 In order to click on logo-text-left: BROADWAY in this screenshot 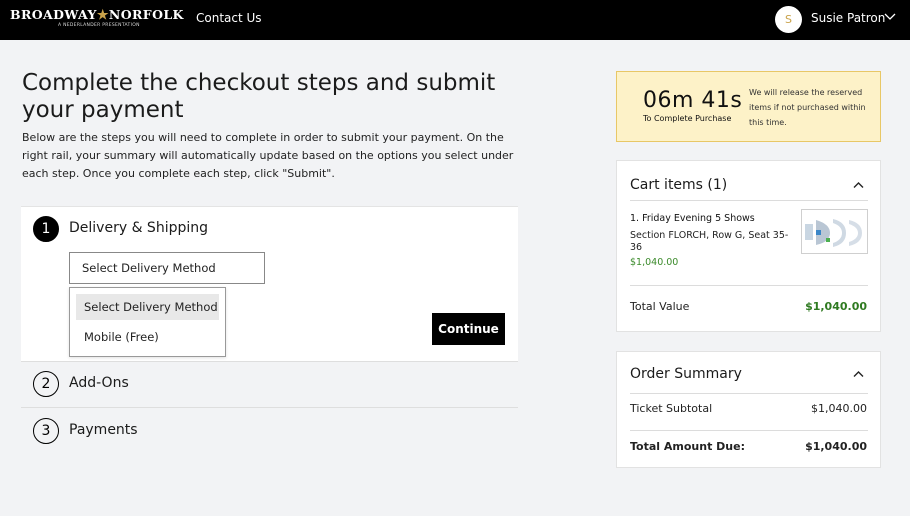, I will do `click(53, 14)`.